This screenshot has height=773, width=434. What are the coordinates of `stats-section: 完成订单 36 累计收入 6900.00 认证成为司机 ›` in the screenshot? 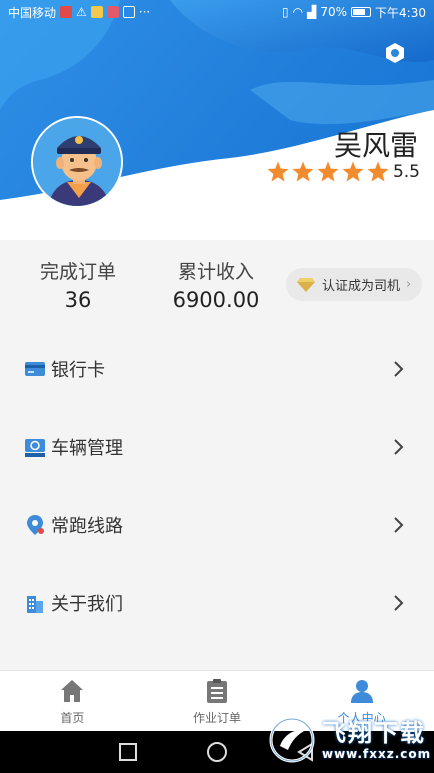 It's located at (217, 282).